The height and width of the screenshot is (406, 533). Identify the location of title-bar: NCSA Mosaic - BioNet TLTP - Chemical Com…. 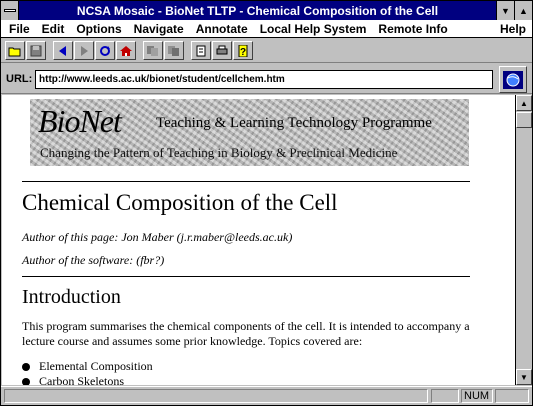
(266, 10).